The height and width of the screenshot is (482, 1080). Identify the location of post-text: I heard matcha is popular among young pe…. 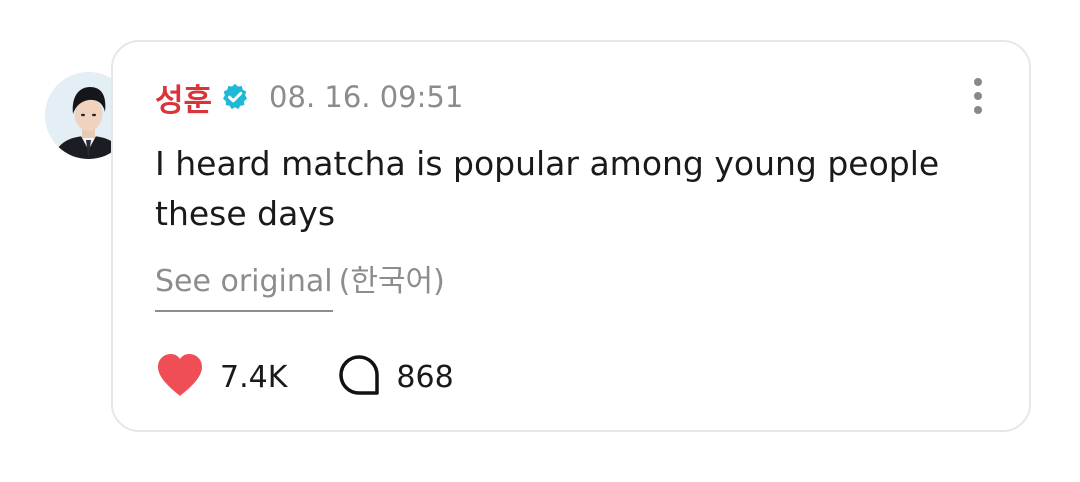
(547, 188).